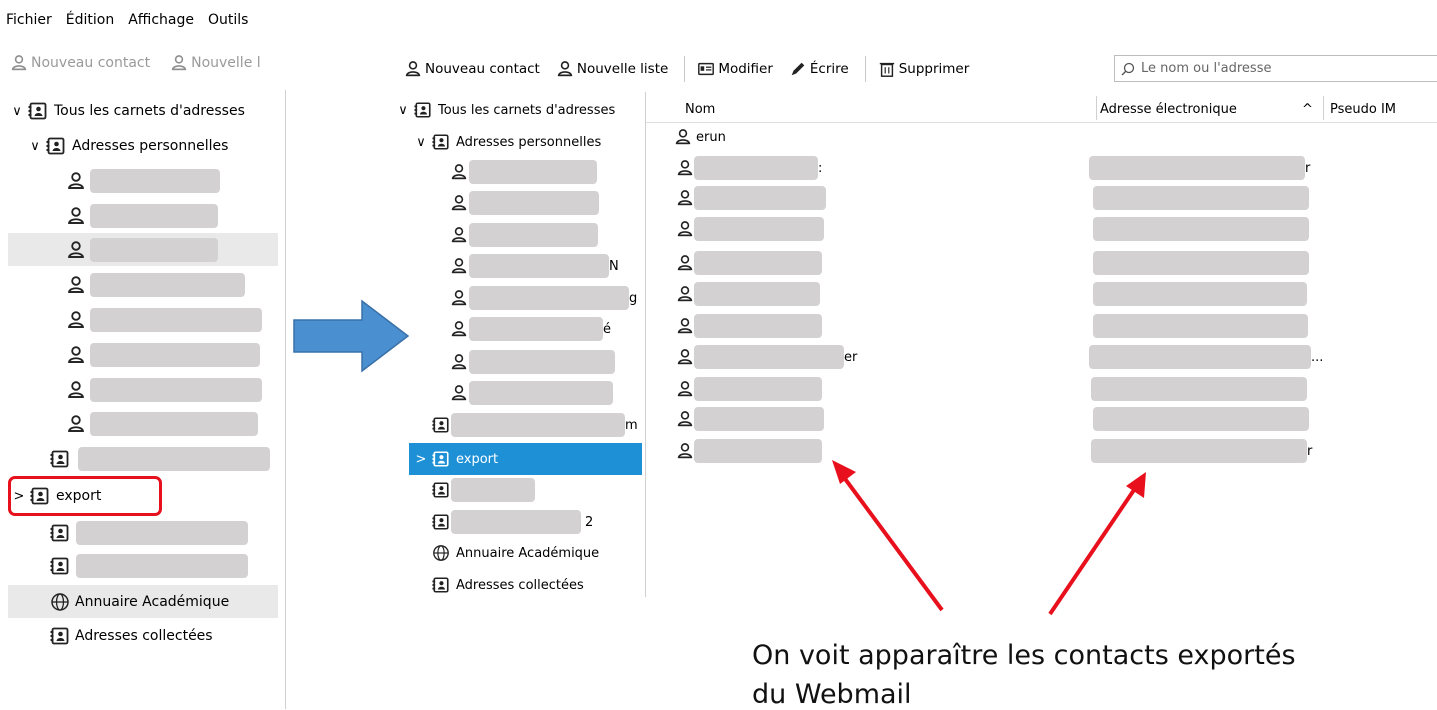 The image size is (1437, 710). I want to click on menu-view: Affichage, so click(161, 23).